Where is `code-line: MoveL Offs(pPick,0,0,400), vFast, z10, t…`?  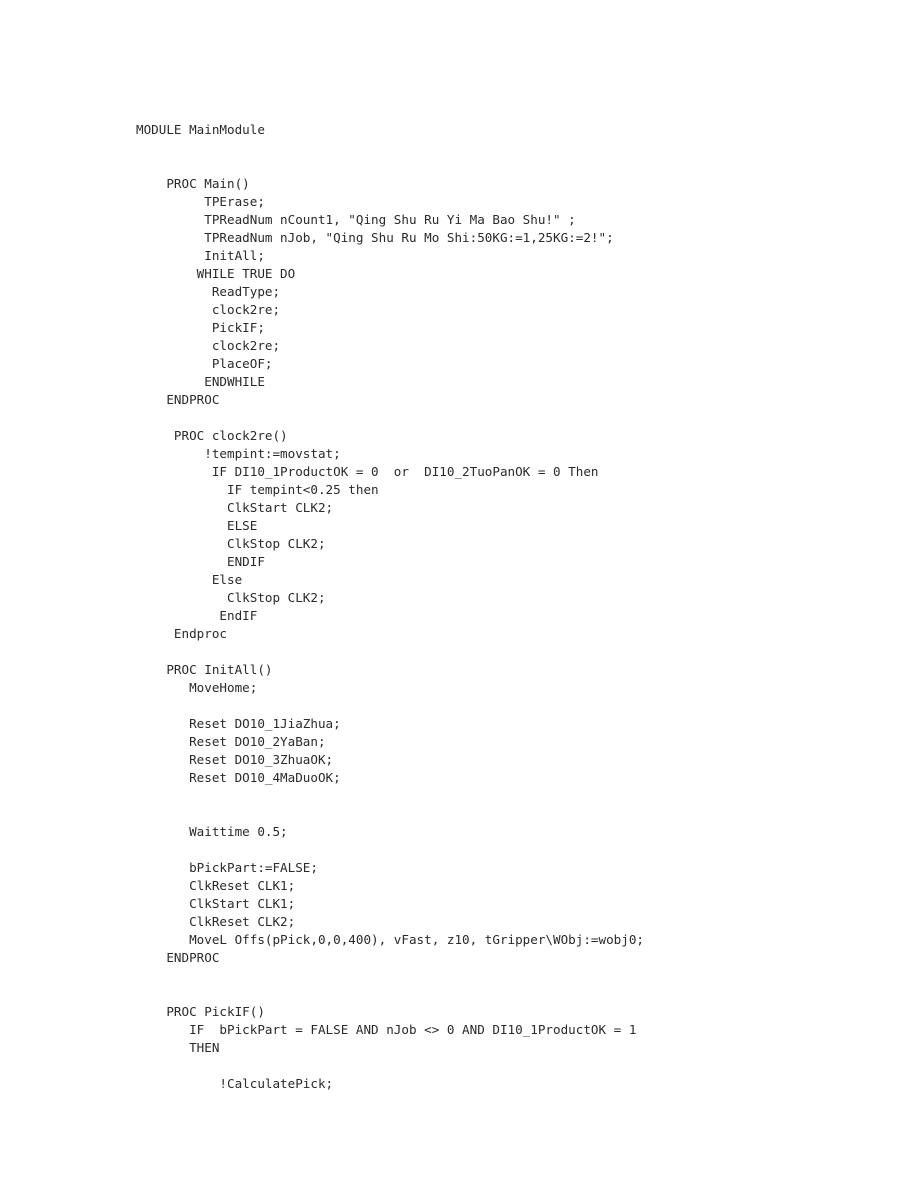 code-line: MoveL Offs(pPick,0,0,400), vFast, z10, t… is located at coordinates (390, 939).